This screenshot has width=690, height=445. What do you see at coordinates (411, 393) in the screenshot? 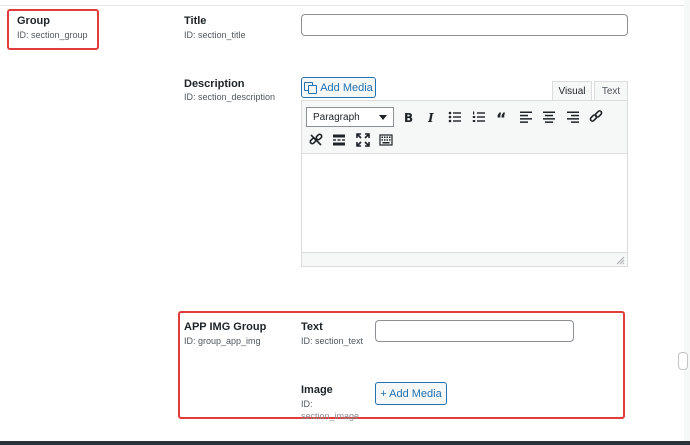
I see `image-add-media-button: + Add Media` at bounding box center [411, 393].